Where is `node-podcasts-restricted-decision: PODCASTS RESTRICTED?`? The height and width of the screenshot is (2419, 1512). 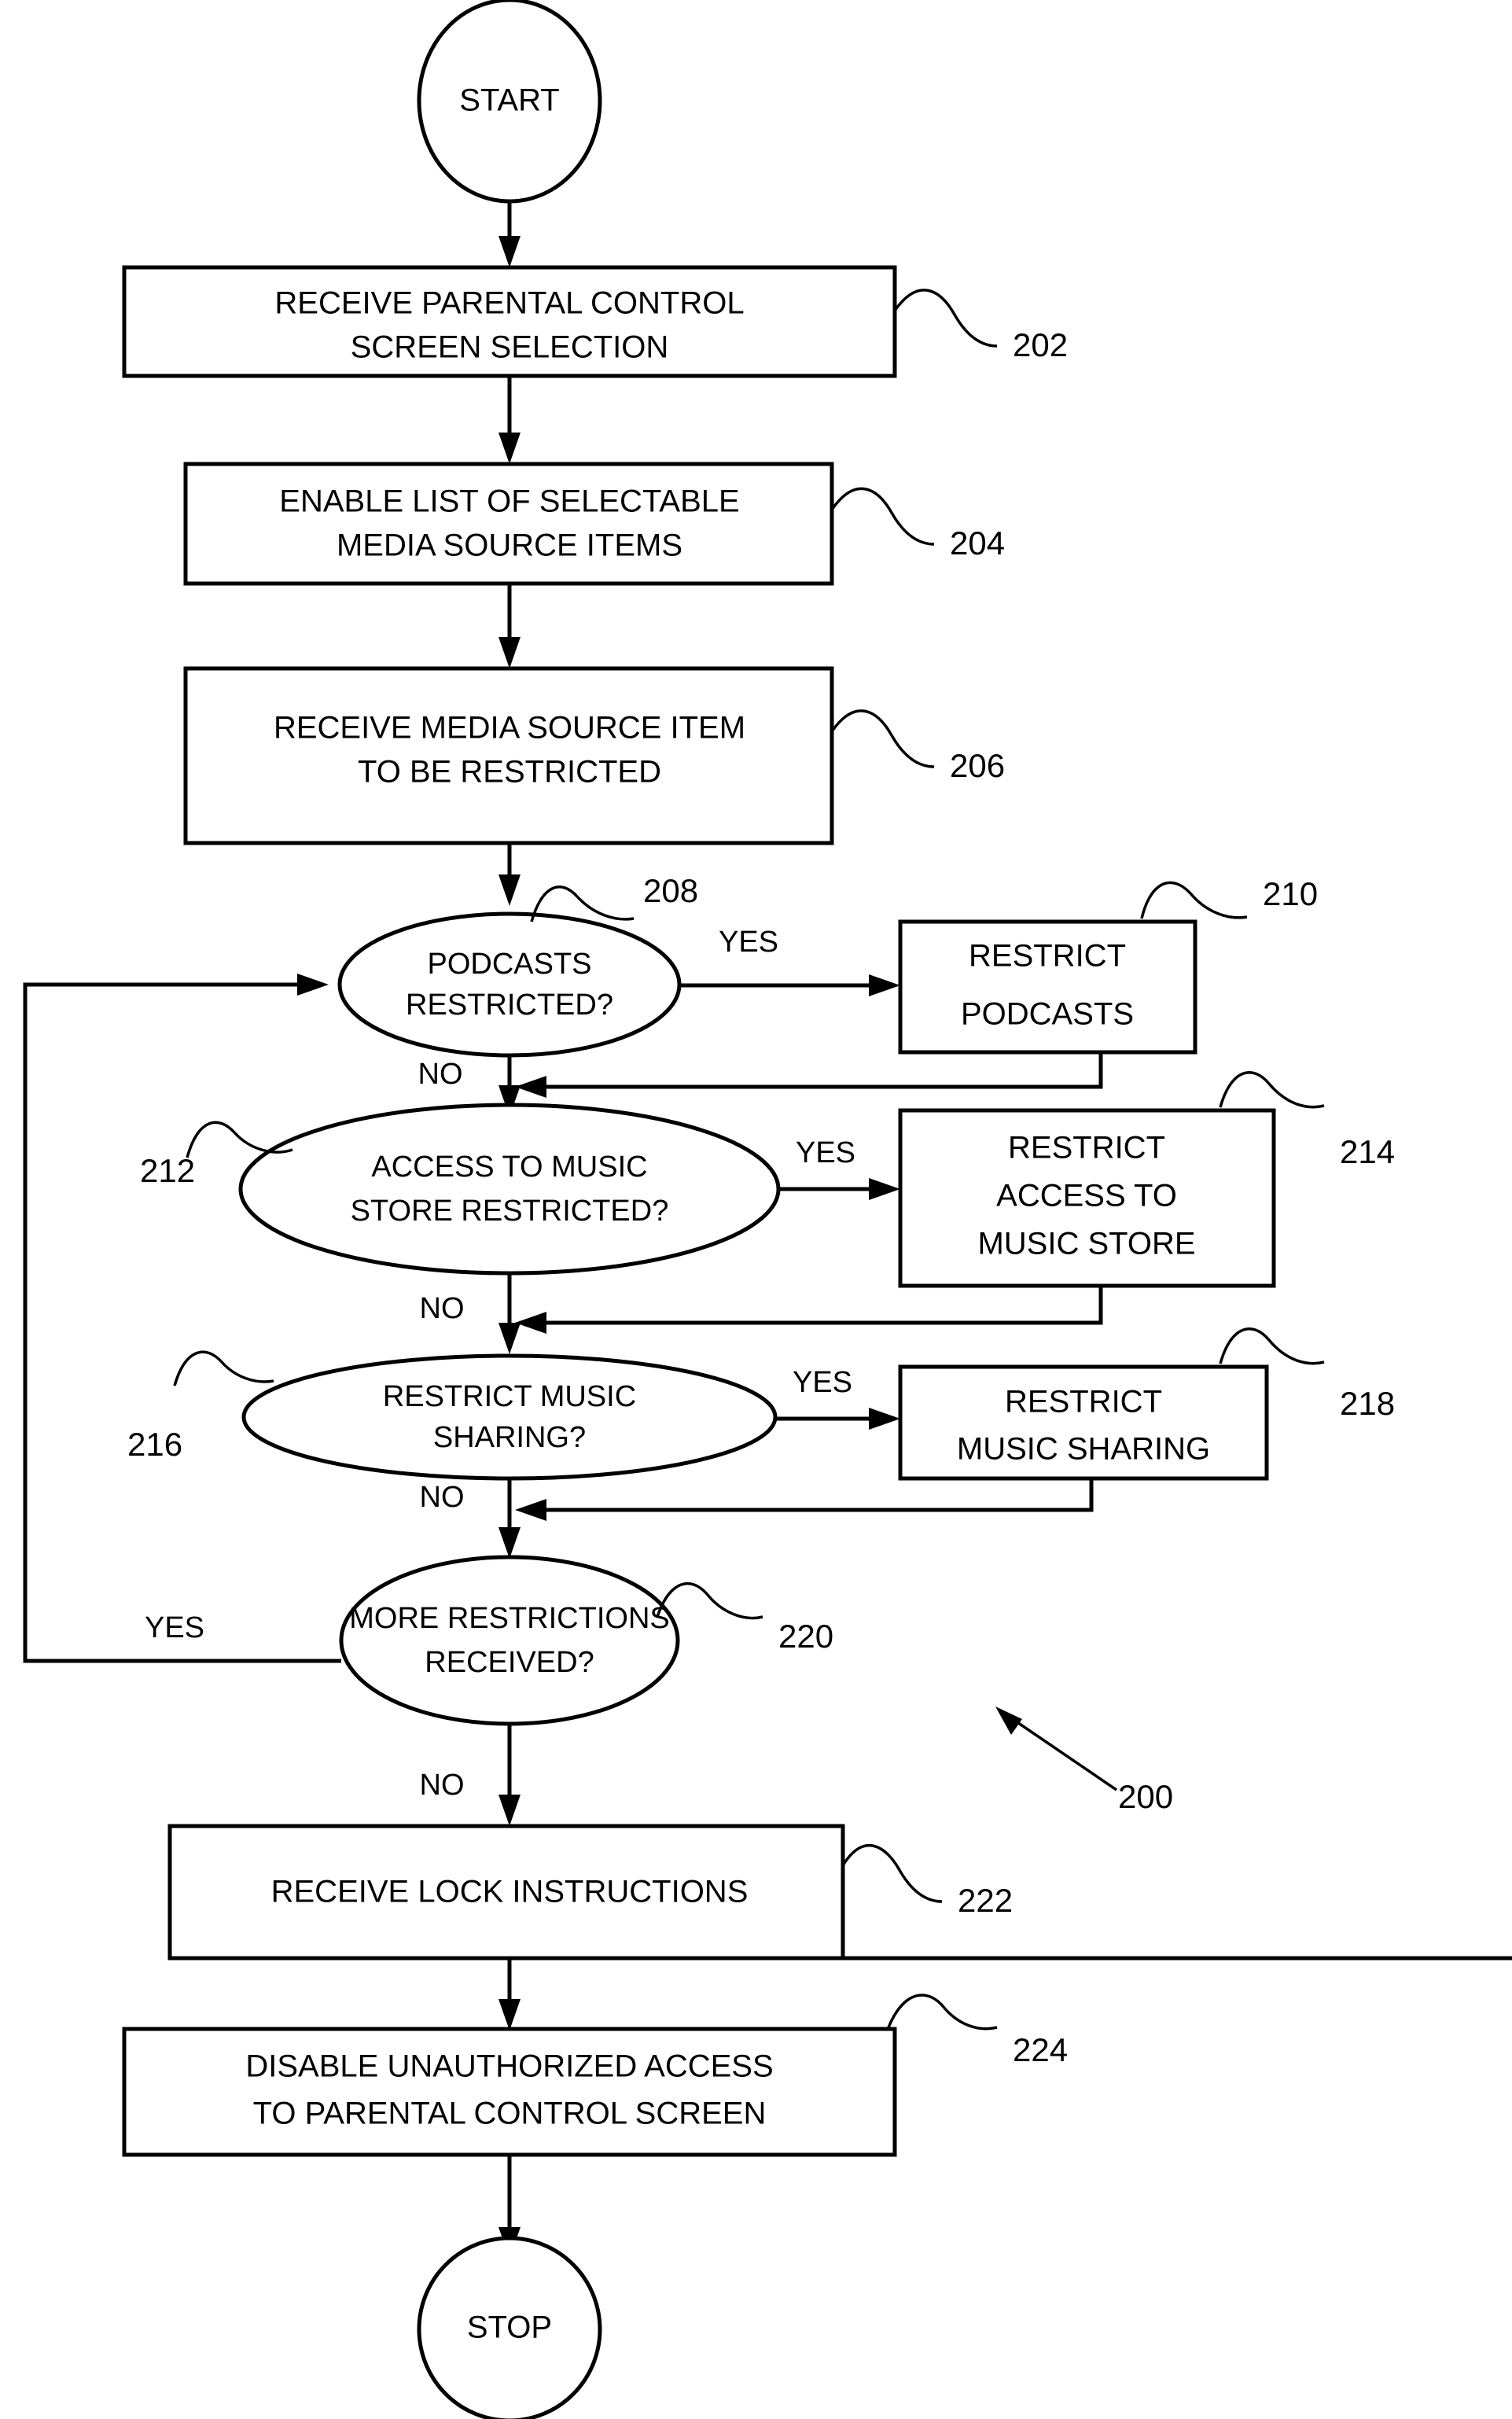
node-podcasts-restricted-decision: PODCASTS RESTRICTED? is located at coordinates (509, 984).